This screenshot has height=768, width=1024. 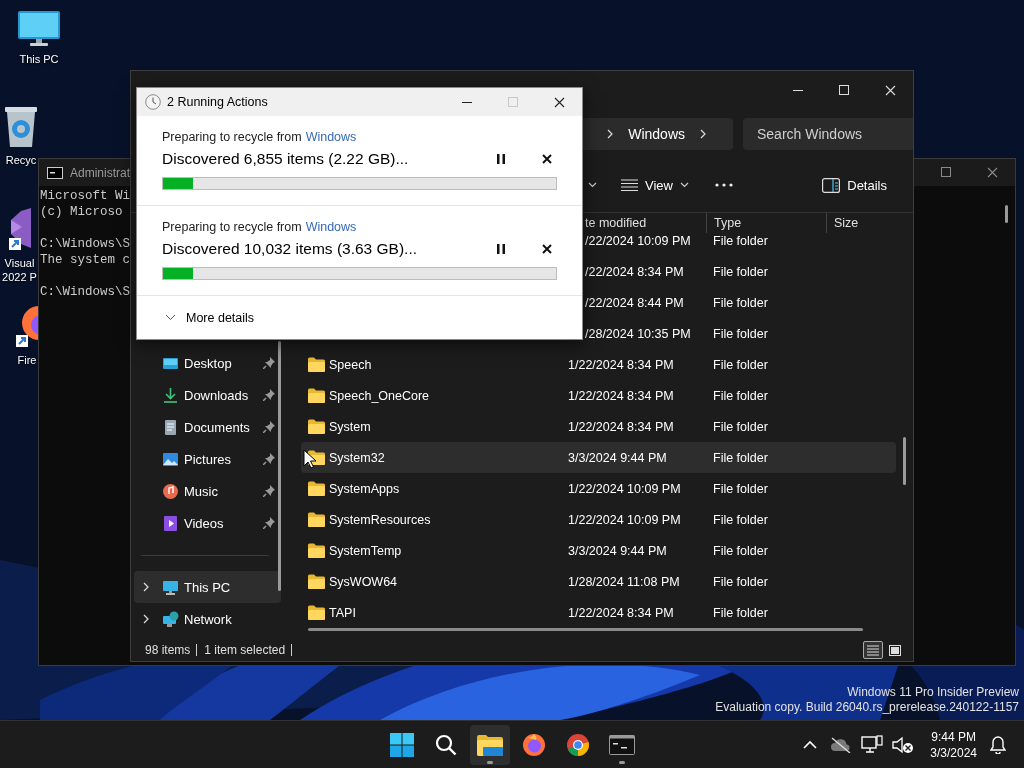 What do you see at coordinates (19, 230) in the screenshot?
I see `app-icon` at bounding box center [19, 230].